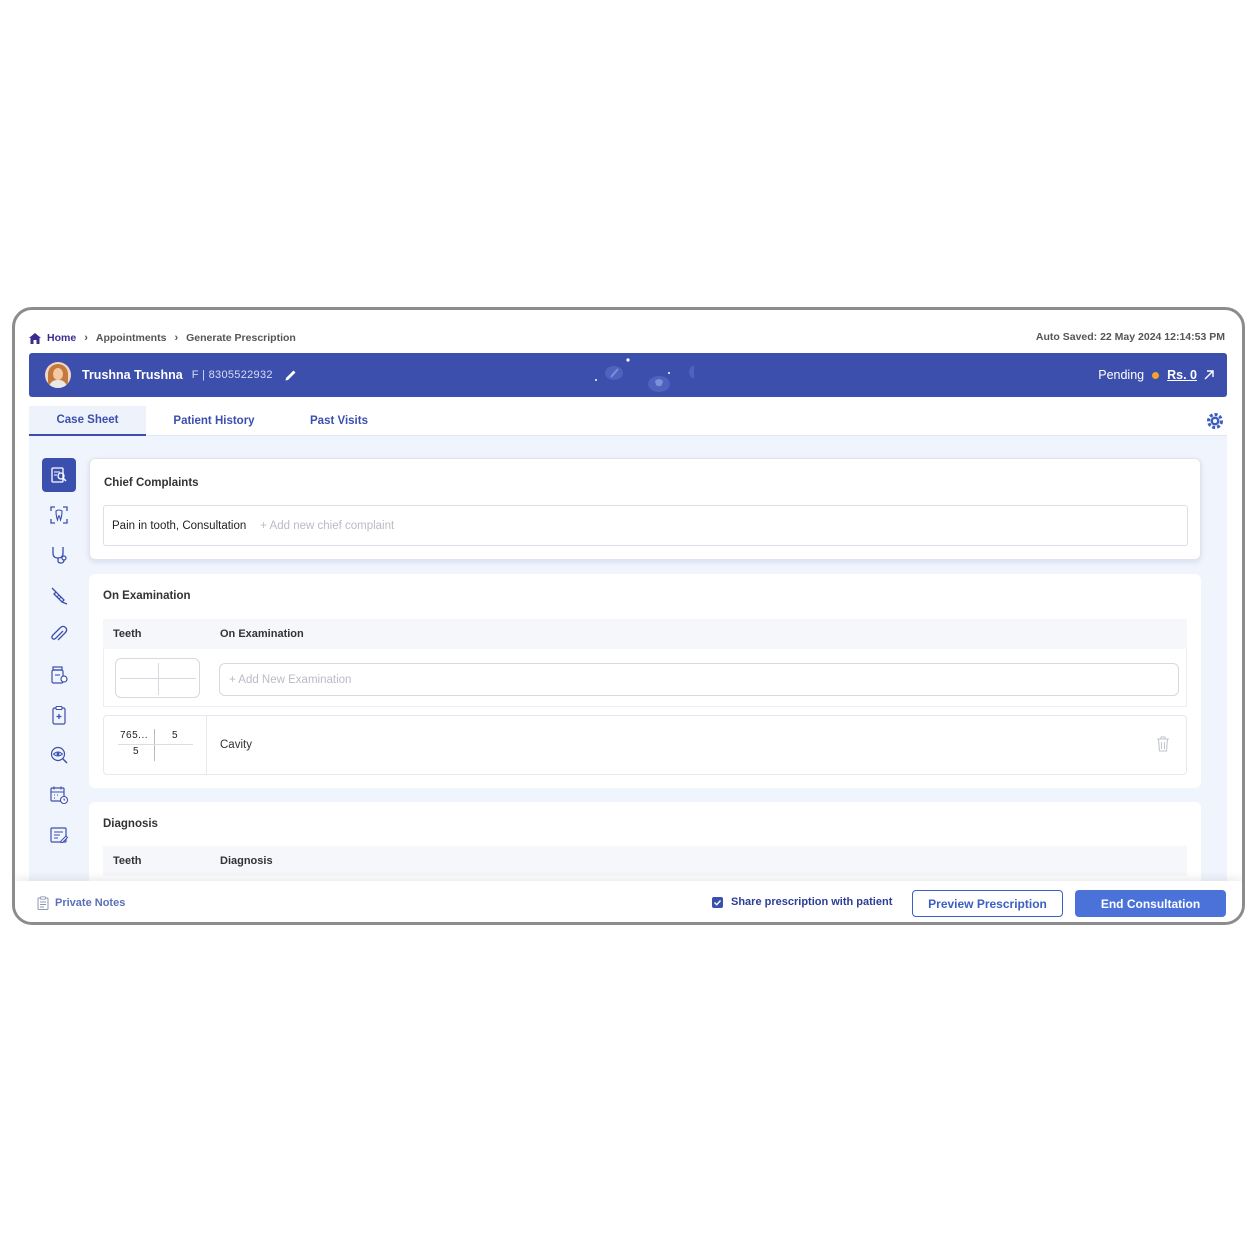 This screenshot has height=1250, width=1257. I want to click on new-examination-row: + Add New Examination, so click(645, 678).